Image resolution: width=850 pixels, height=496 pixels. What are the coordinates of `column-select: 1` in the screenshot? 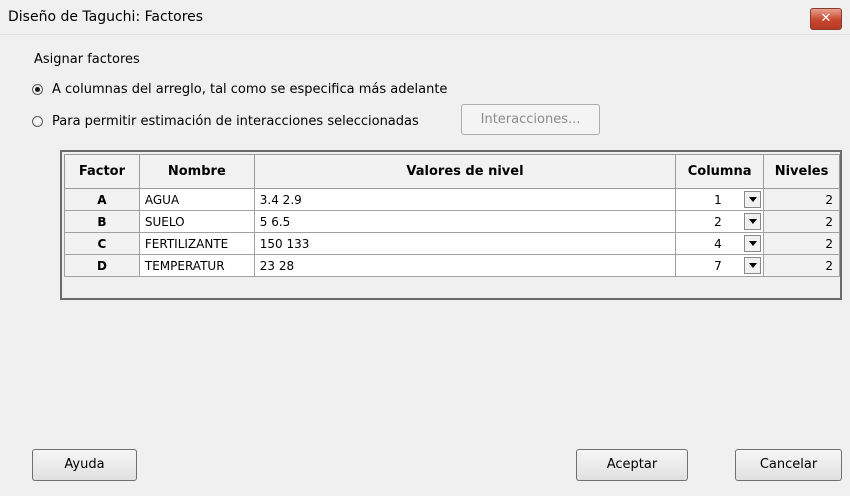 It's located at (720, 199).